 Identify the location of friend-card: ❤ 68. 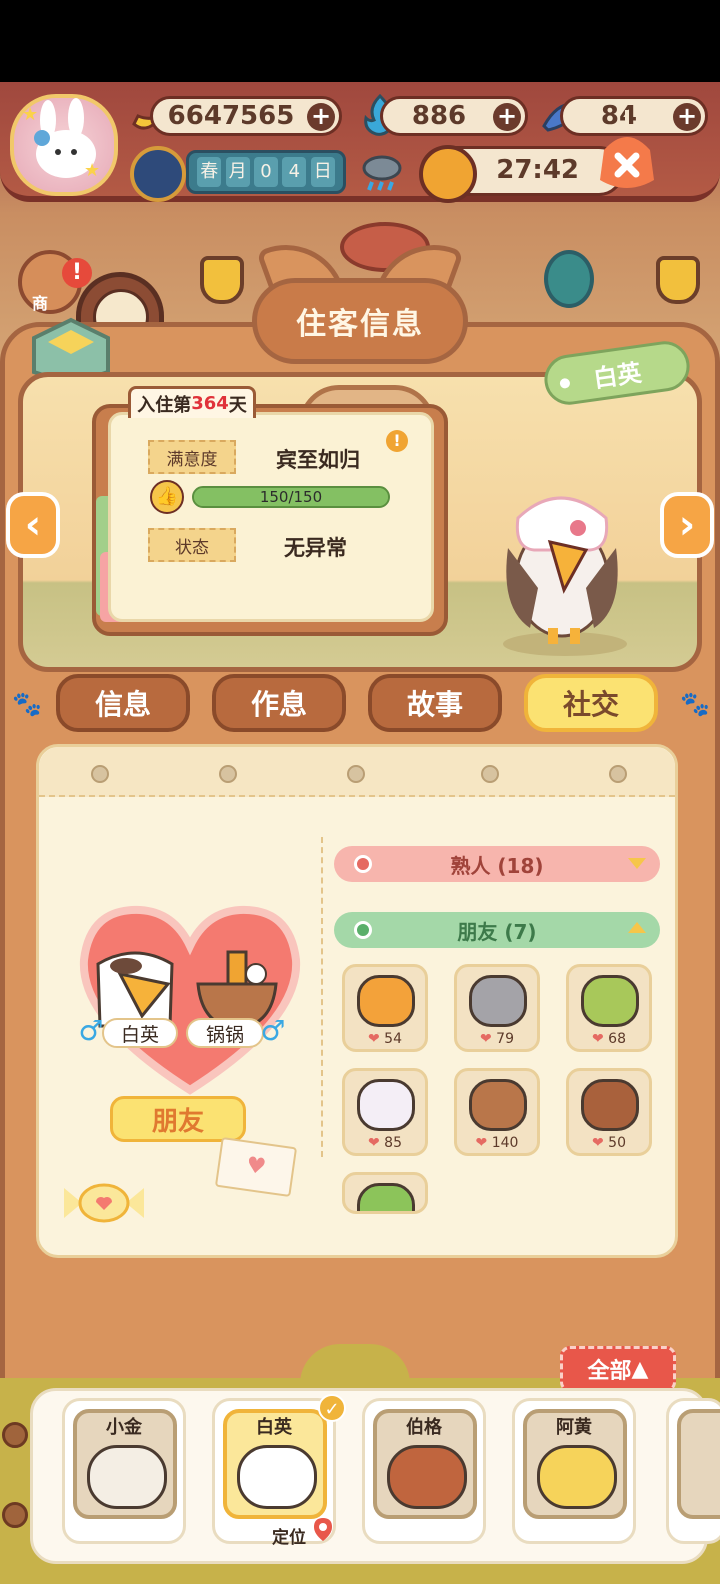
(609, 1008).